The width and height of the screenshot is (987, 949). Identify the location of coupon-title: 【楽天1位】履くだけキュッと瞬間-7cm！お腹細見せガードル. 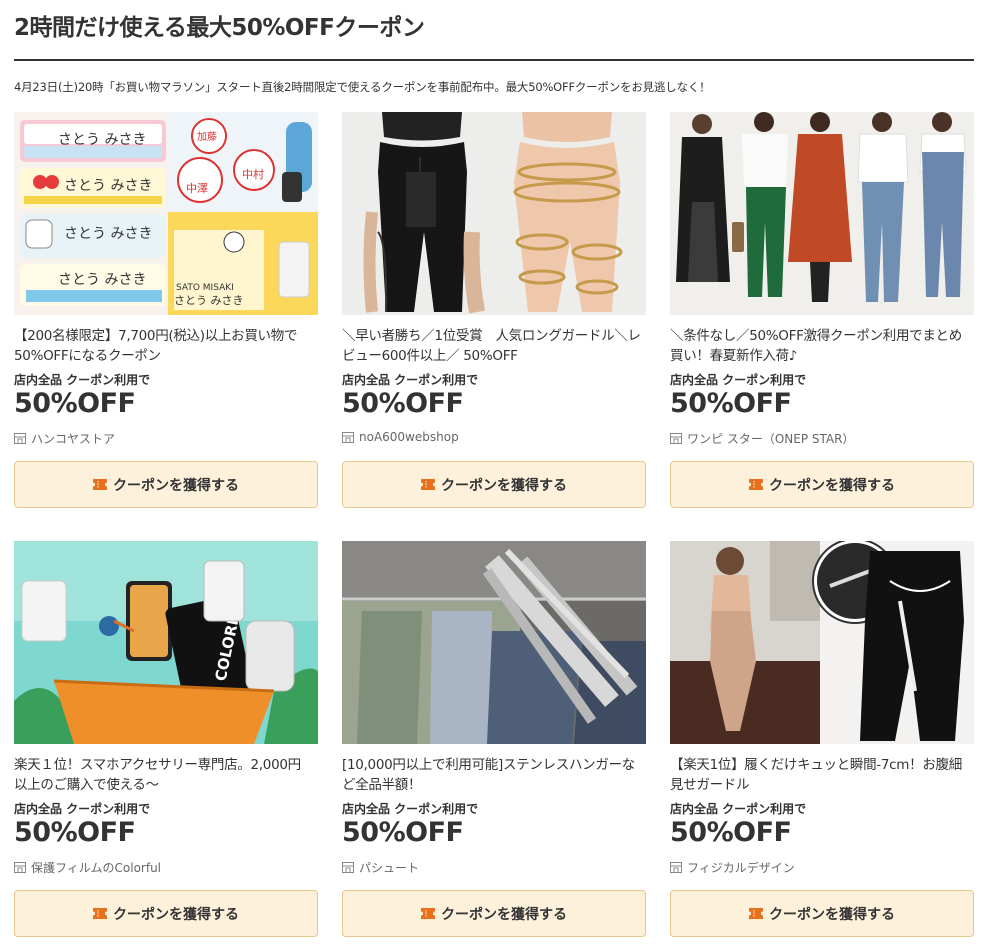
(820, 776).